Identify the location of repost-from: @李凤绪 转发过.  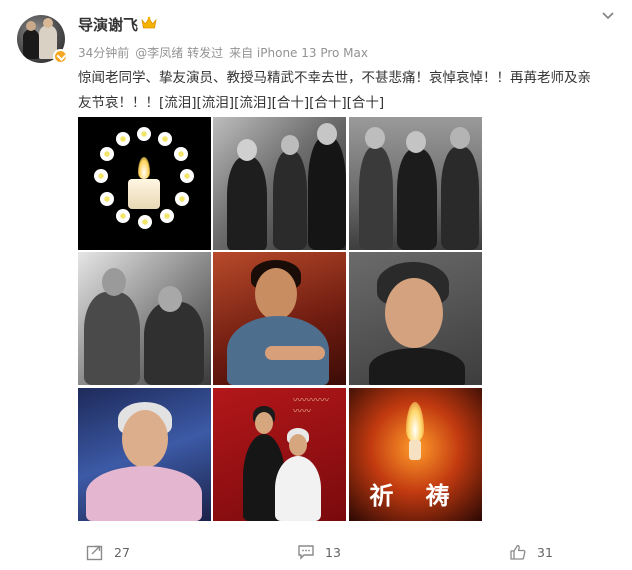
(179, 53).